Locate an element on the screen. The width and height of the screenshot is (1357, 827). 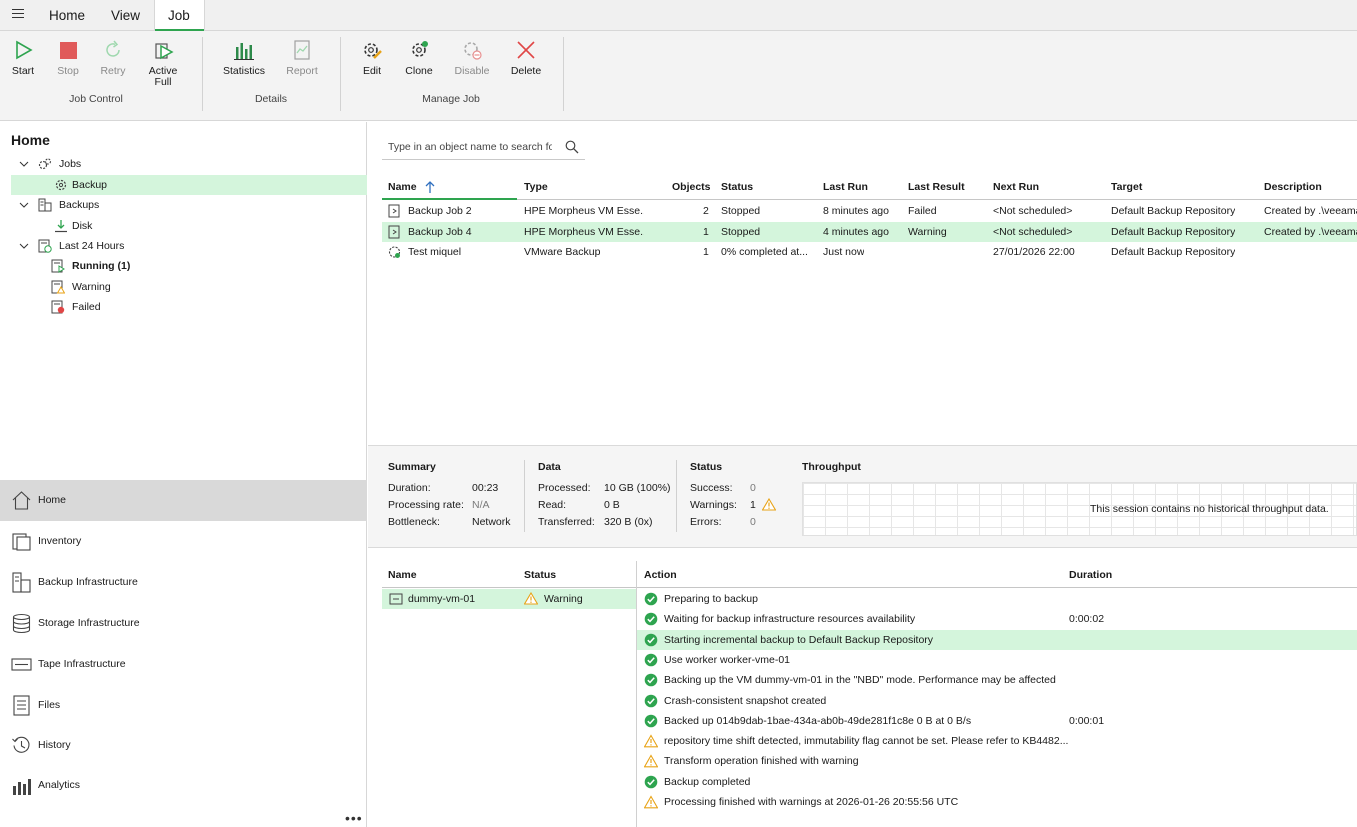
statistics-button: Statistics is located at coordinates (244, 58).